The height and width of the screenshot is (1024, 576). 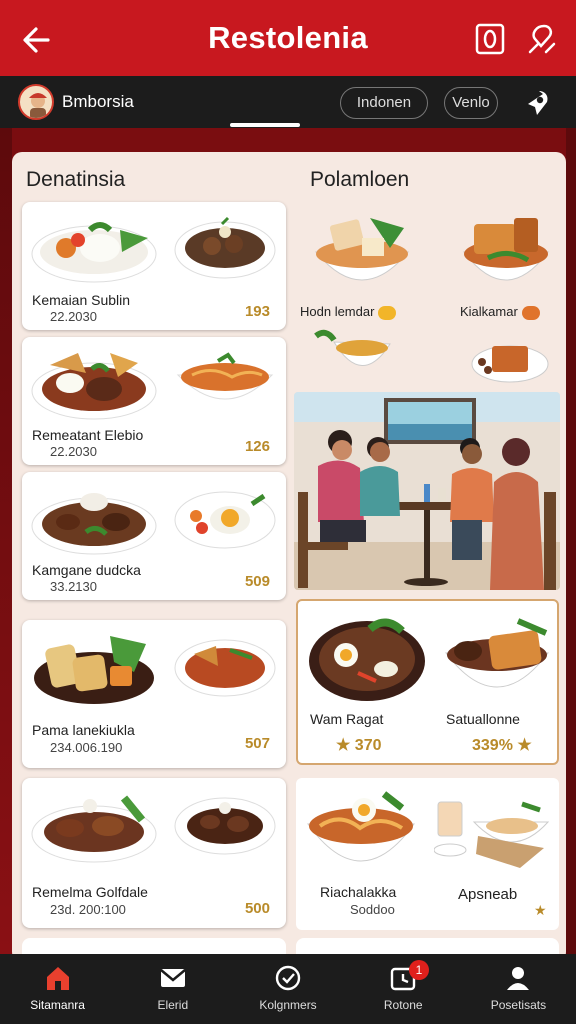 What do you see at coordinates (288, 1005) in the screenshot?
I see `nav-label: Kolgnmers` at bounding box center [288, 1005].